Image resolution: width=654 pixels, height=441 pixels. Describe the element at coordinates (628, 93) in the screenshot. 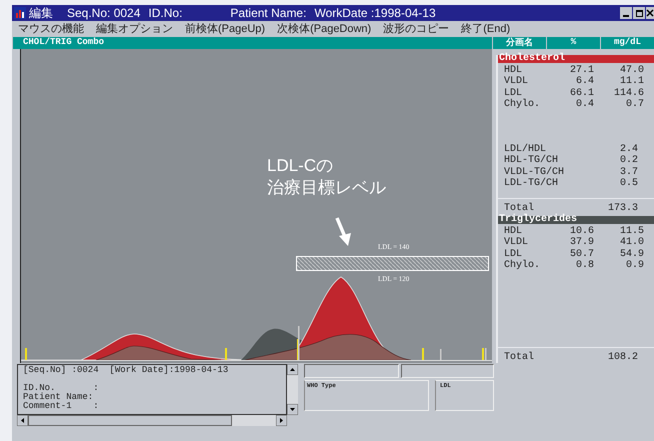

I see `mg-value: 114.6` at that location.